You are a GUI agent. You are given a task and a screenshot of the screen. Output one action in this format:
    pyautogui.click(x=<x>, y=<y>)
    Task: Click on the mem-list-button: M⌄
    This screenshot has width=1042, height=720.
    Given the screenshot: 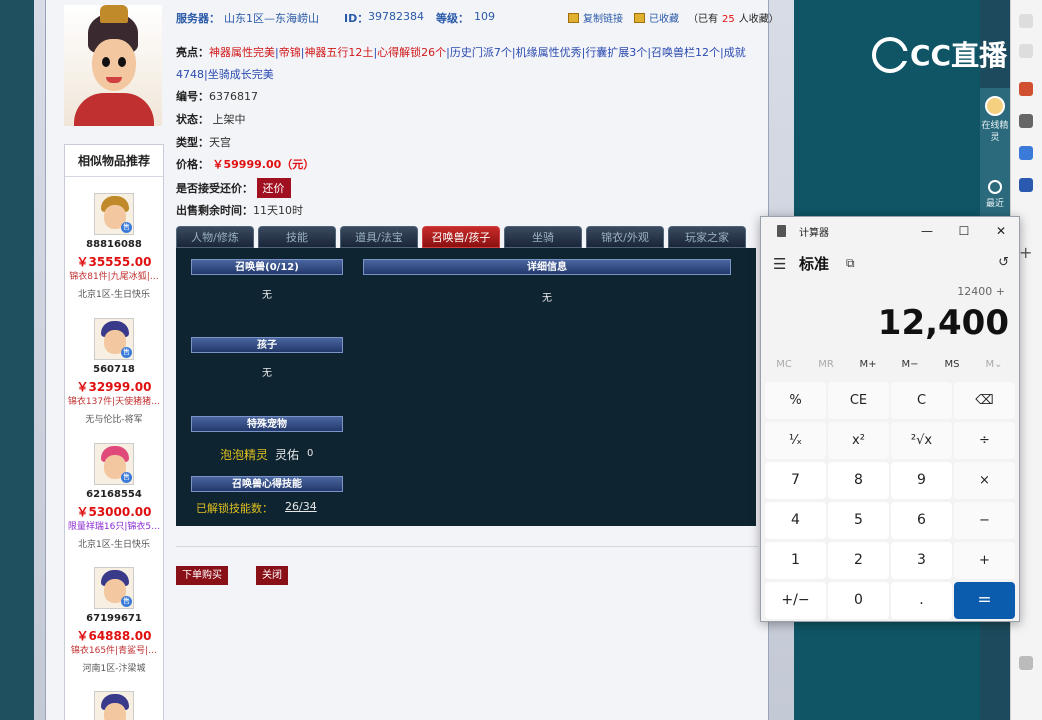 What is the action you would take?
    pyautogui.click(x=994, y=364)
    